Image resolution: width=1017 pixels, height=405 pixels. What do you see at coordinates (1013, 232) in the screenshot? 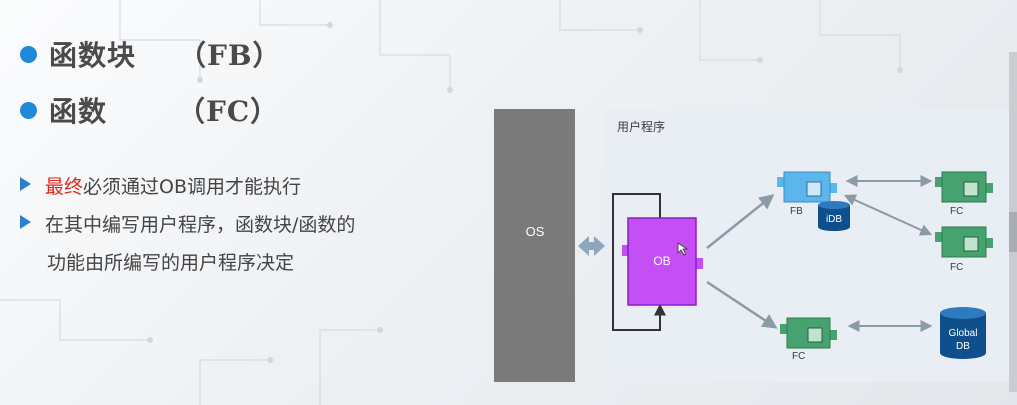
I see `scrollbar-thumb` at bounding box center [1013, 232].